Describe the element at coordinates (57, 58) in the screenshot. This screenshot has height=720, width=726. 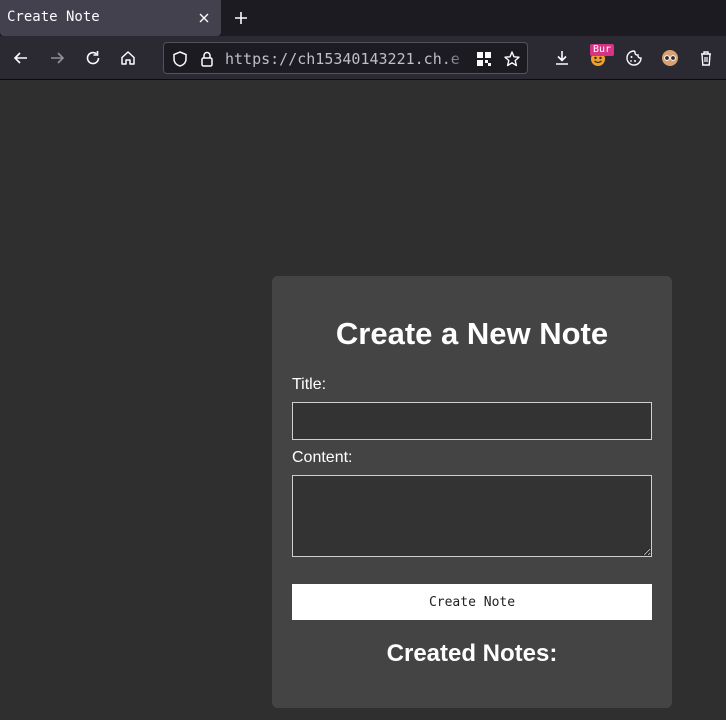
I see `arrow-right-icon` at that location.